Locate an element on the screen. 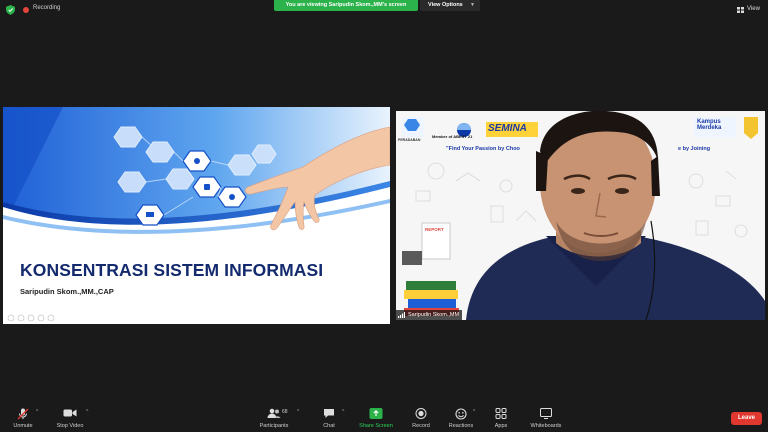 This screenshot has width=768, height=432. microphone-muted-icon is located at coordinates (23, 414).